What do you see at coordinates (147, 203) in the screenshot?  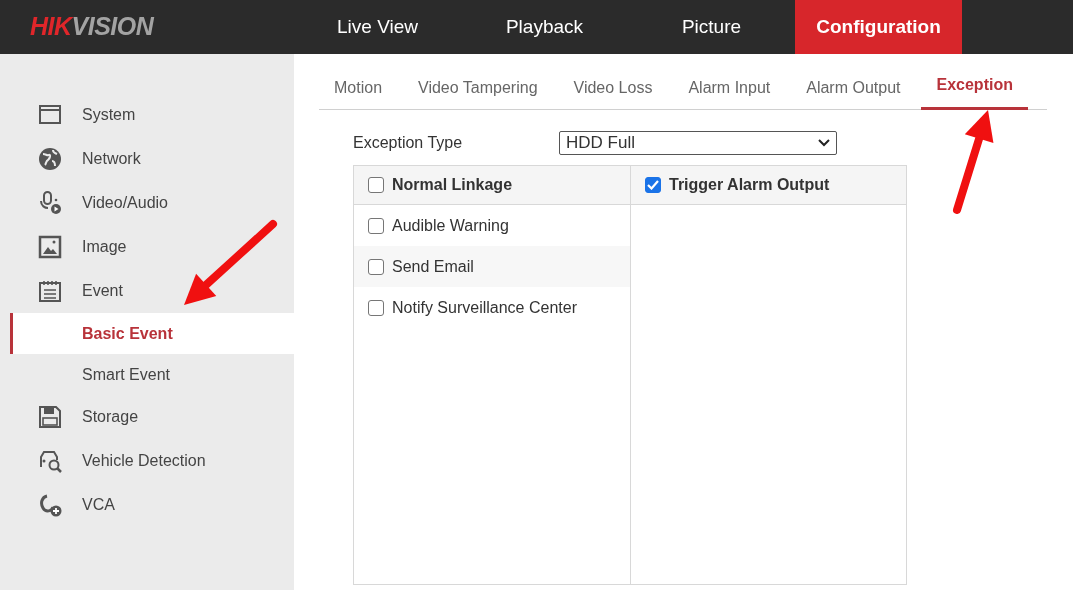 I see `sidebar-item: Video/Audio` at bounding box center [147, 203].